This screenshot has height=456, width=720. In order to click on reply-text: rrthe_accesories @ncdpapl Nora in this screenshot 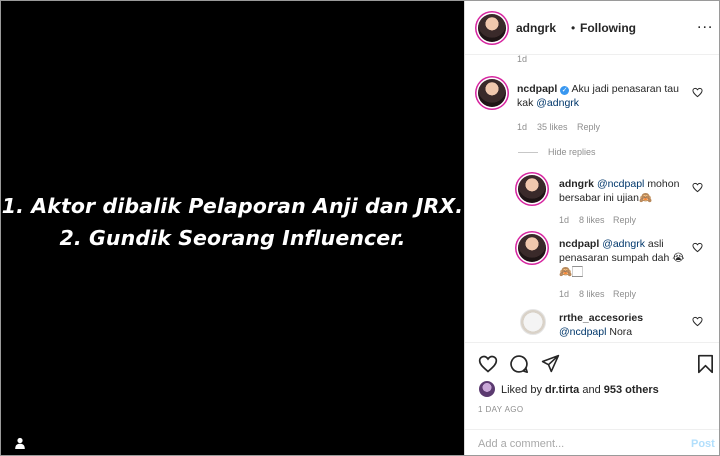, I will do `click(601, 325)`.